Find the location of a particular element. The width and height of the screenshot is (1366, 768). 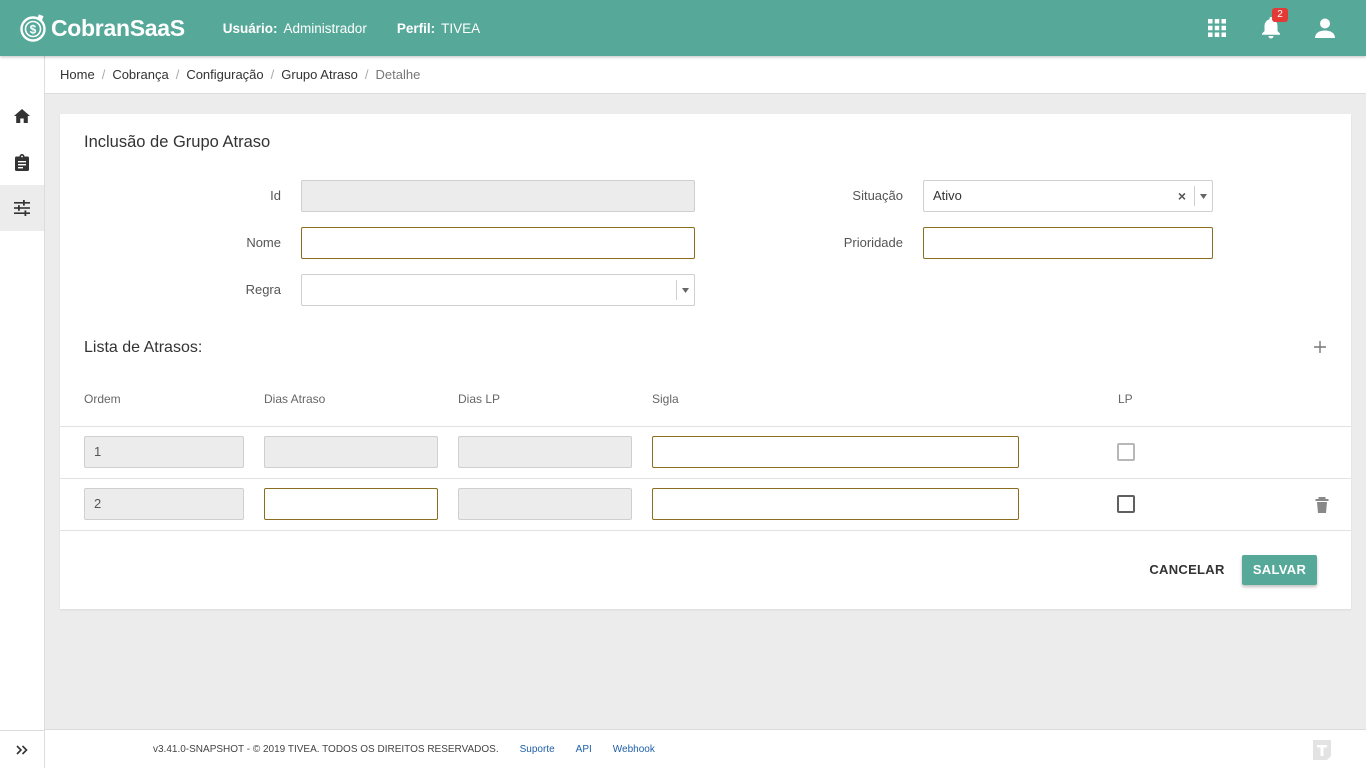

home-icon is located at coordinates (22, 116).